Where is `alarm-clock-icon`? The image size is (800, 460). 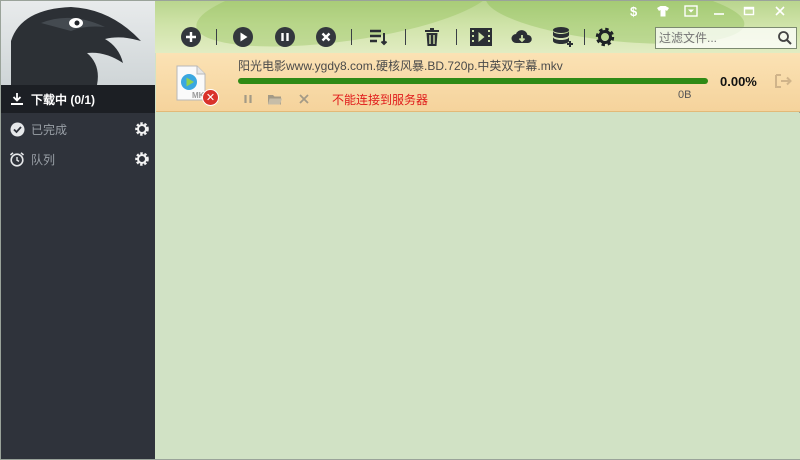 alarm-clock-icon is located at coordinates (17, 159).